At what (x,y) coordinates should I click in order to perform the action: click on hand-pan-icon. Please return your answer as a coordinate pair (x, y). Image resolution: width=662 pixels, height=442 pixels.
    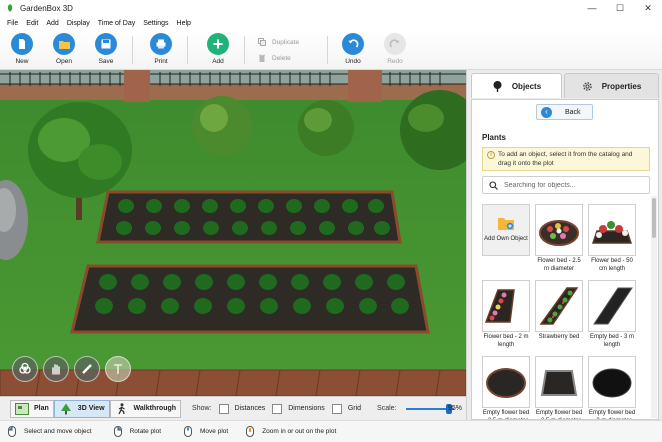
    Looking at the image, I should click on (56, 369).